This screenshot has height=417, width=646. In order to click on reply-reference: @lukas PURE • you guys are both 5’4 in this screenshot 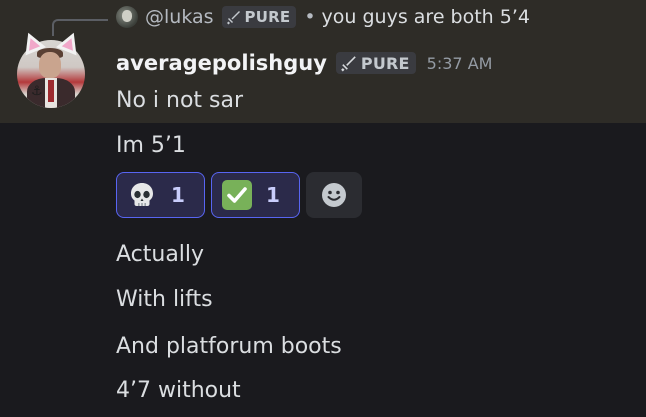, I will do `click(323, 17)`.